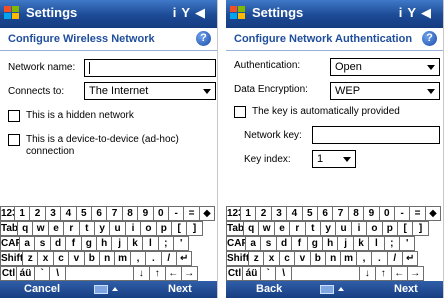 This screenshot has width=444, height=298. What do you see at coordinates (417, 13) in the screenshot?
I see `status-icons: iY◀` at bounding box center [417, 13].